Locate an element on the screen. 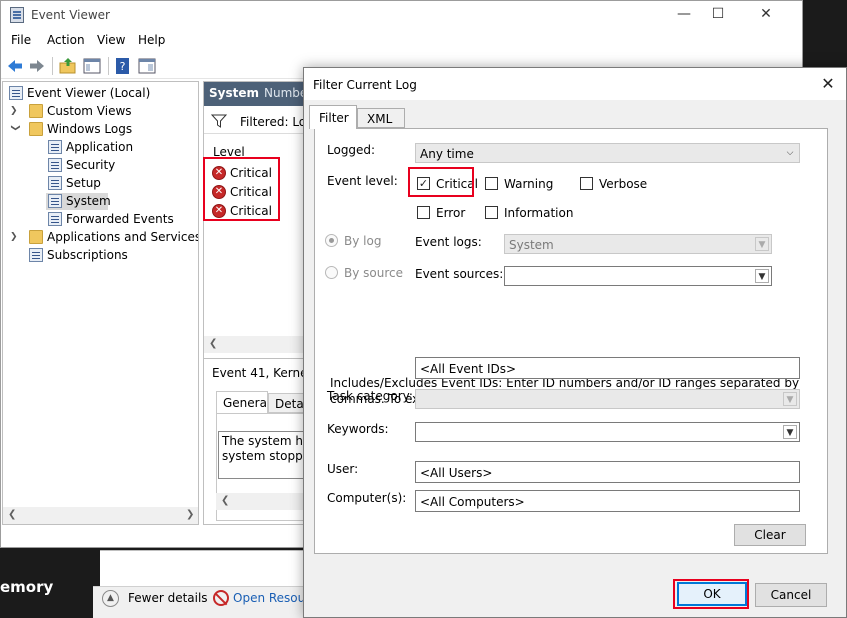 This screenshot has width=847, height=618. event-ids-input: <All Event IDs> is located at coordinates (607, 368).